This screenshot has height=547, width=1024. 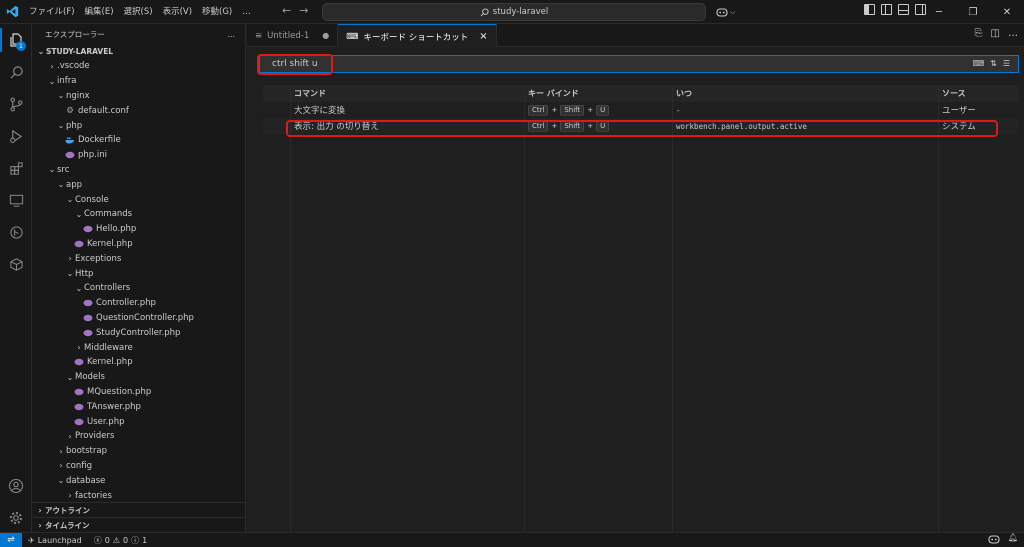 What do you see at coordinates (320, 111) in the screenshot?
I see `command-cell: 大文字に変換` at bounding box center [320, 111].